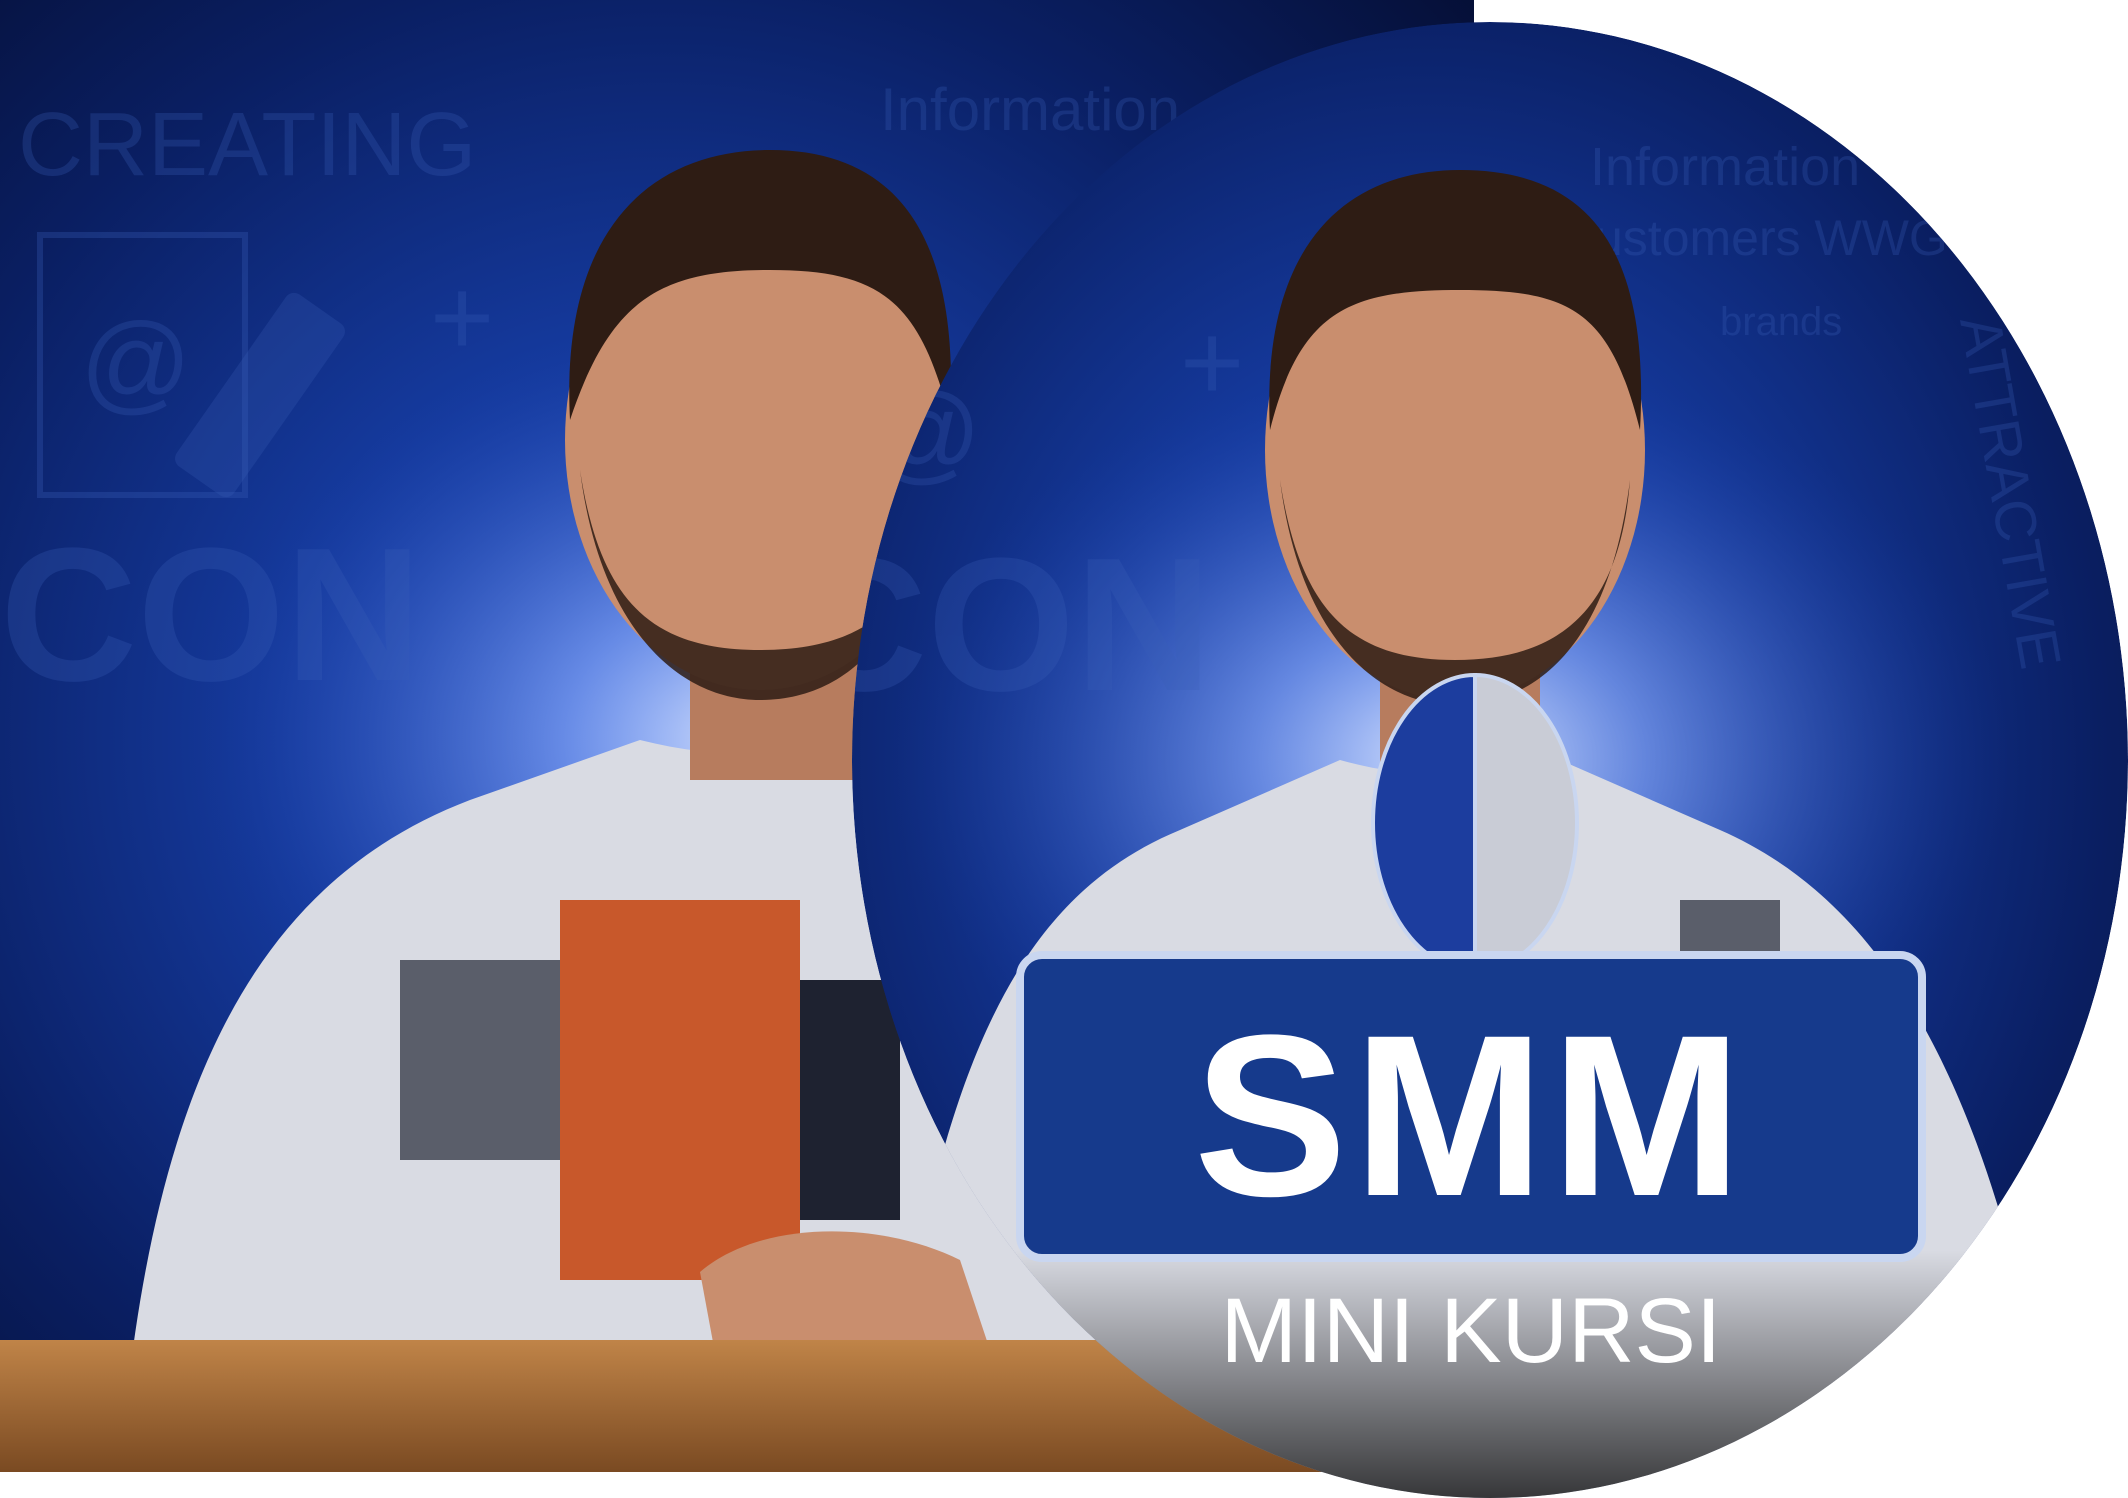  Describe the element at coordinates (1475, 823) in the screenshot. I see `half-circle-icon` at that location.